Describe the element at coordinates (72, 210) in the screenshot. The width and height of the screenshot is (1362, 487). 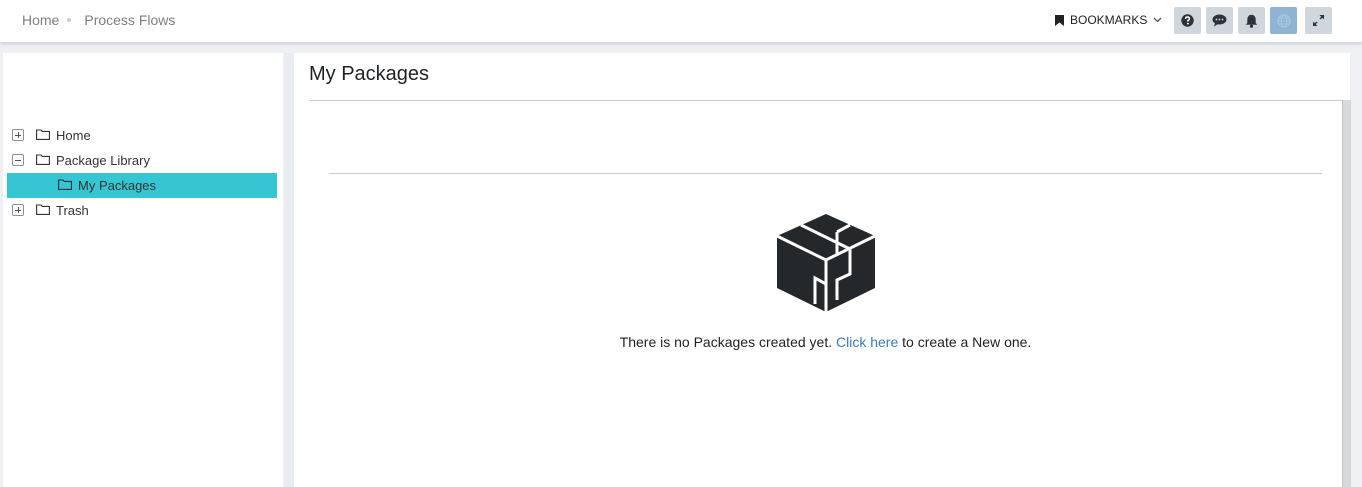
I see `tree-item-label: Trash` at that location.